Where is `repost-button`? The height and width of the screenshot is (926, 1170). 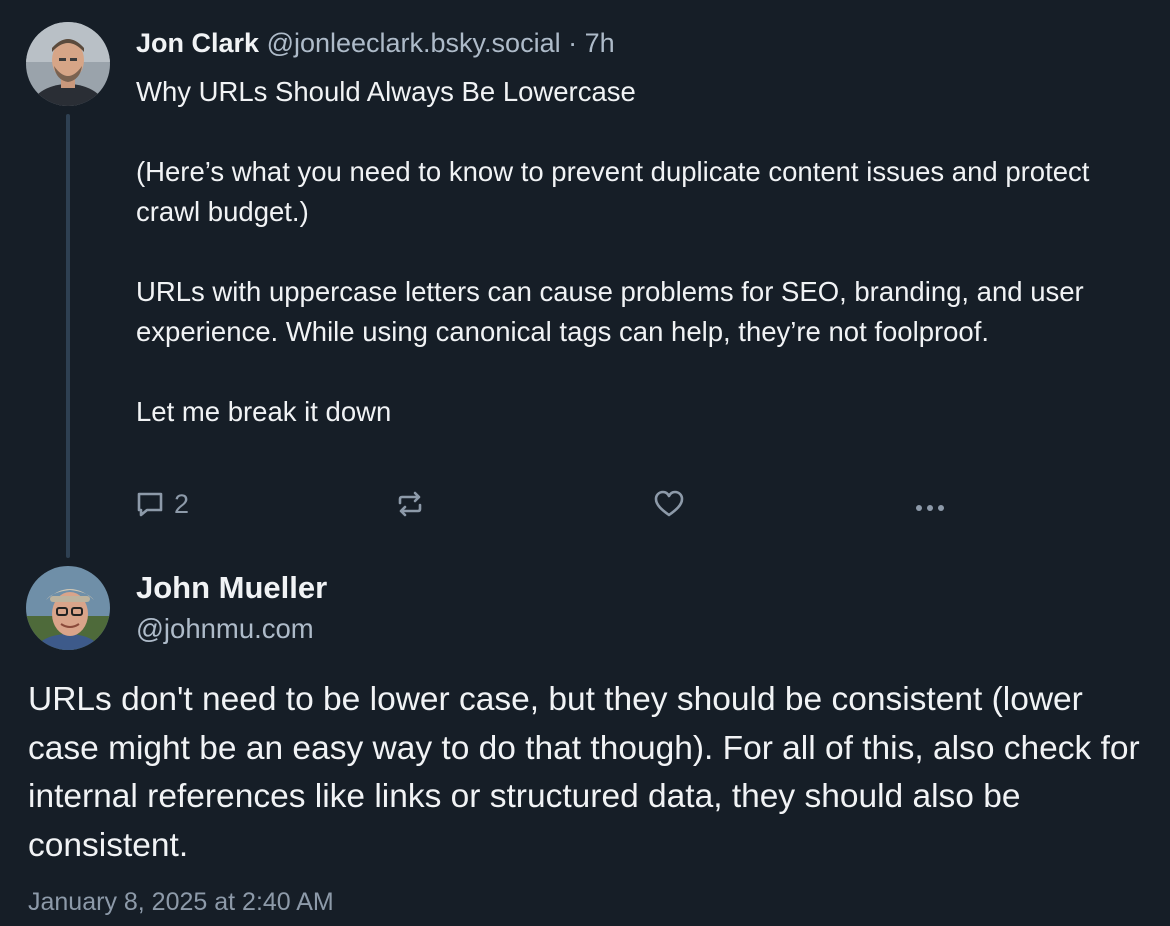 repost-button is located at coordinates (410, 504).